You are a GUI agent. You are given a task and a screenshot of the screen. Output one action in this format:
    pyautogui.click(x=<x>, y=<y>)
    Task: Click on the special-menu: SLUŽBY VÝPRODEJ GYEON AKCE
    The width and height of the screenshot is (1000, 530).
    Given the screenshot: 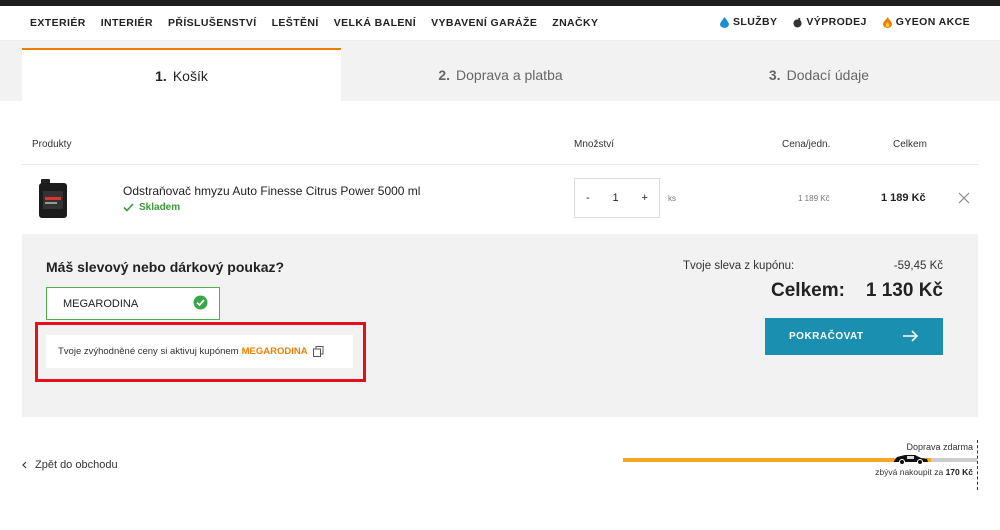 What is the action you would take?
    pyautogui.click(x=844, y=22)
    